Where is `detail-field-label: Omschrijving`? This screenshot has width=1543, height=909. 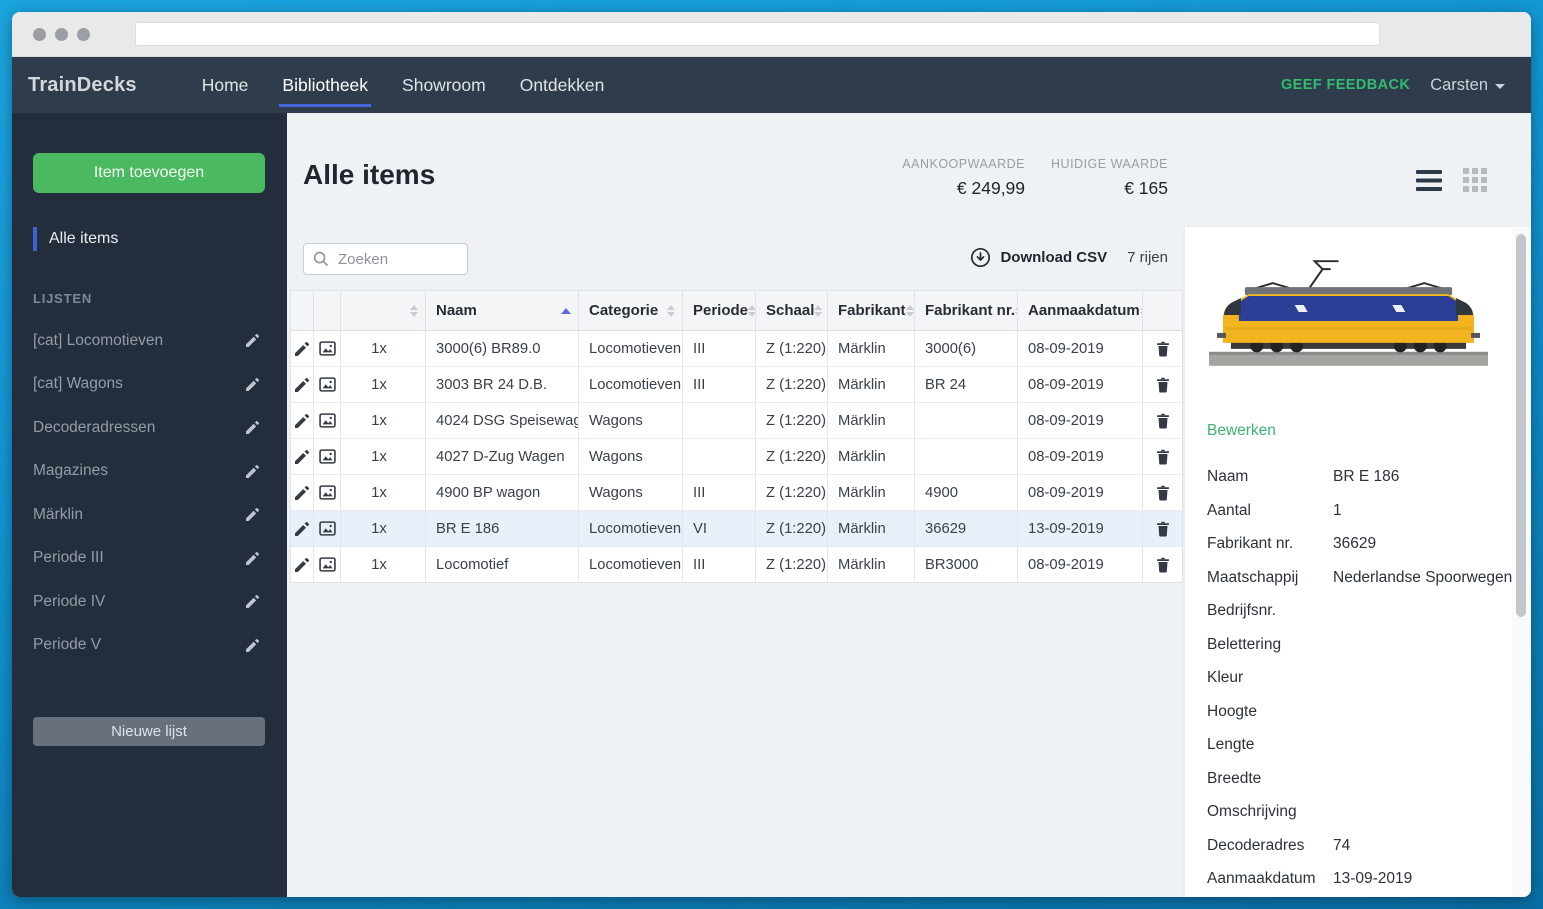 detail-field-label: Omschrijving is located at coordinates (1252, 811).